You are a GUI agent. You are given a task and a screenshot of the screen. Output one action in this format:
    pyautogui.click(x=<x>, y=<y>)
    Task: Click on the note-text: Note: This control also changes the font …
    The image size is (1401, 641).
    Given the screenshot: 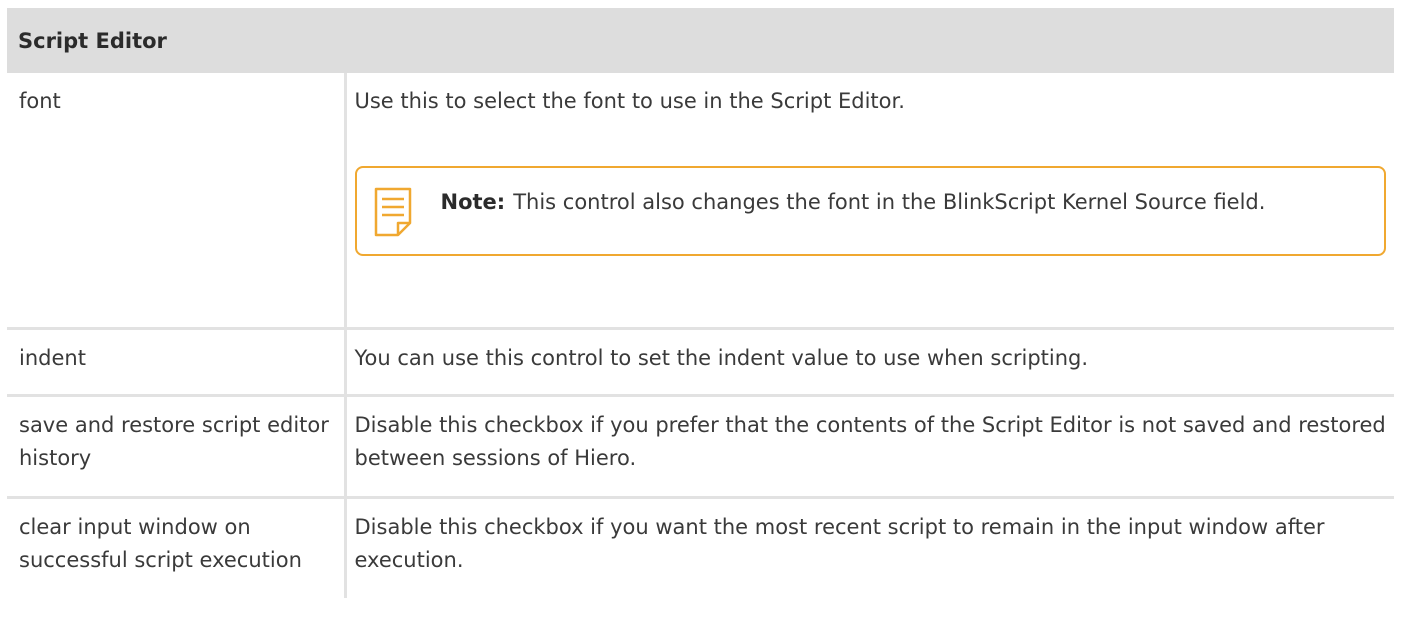 What is the action you would take?
    pyautogui.click(x=853, y=202)
    